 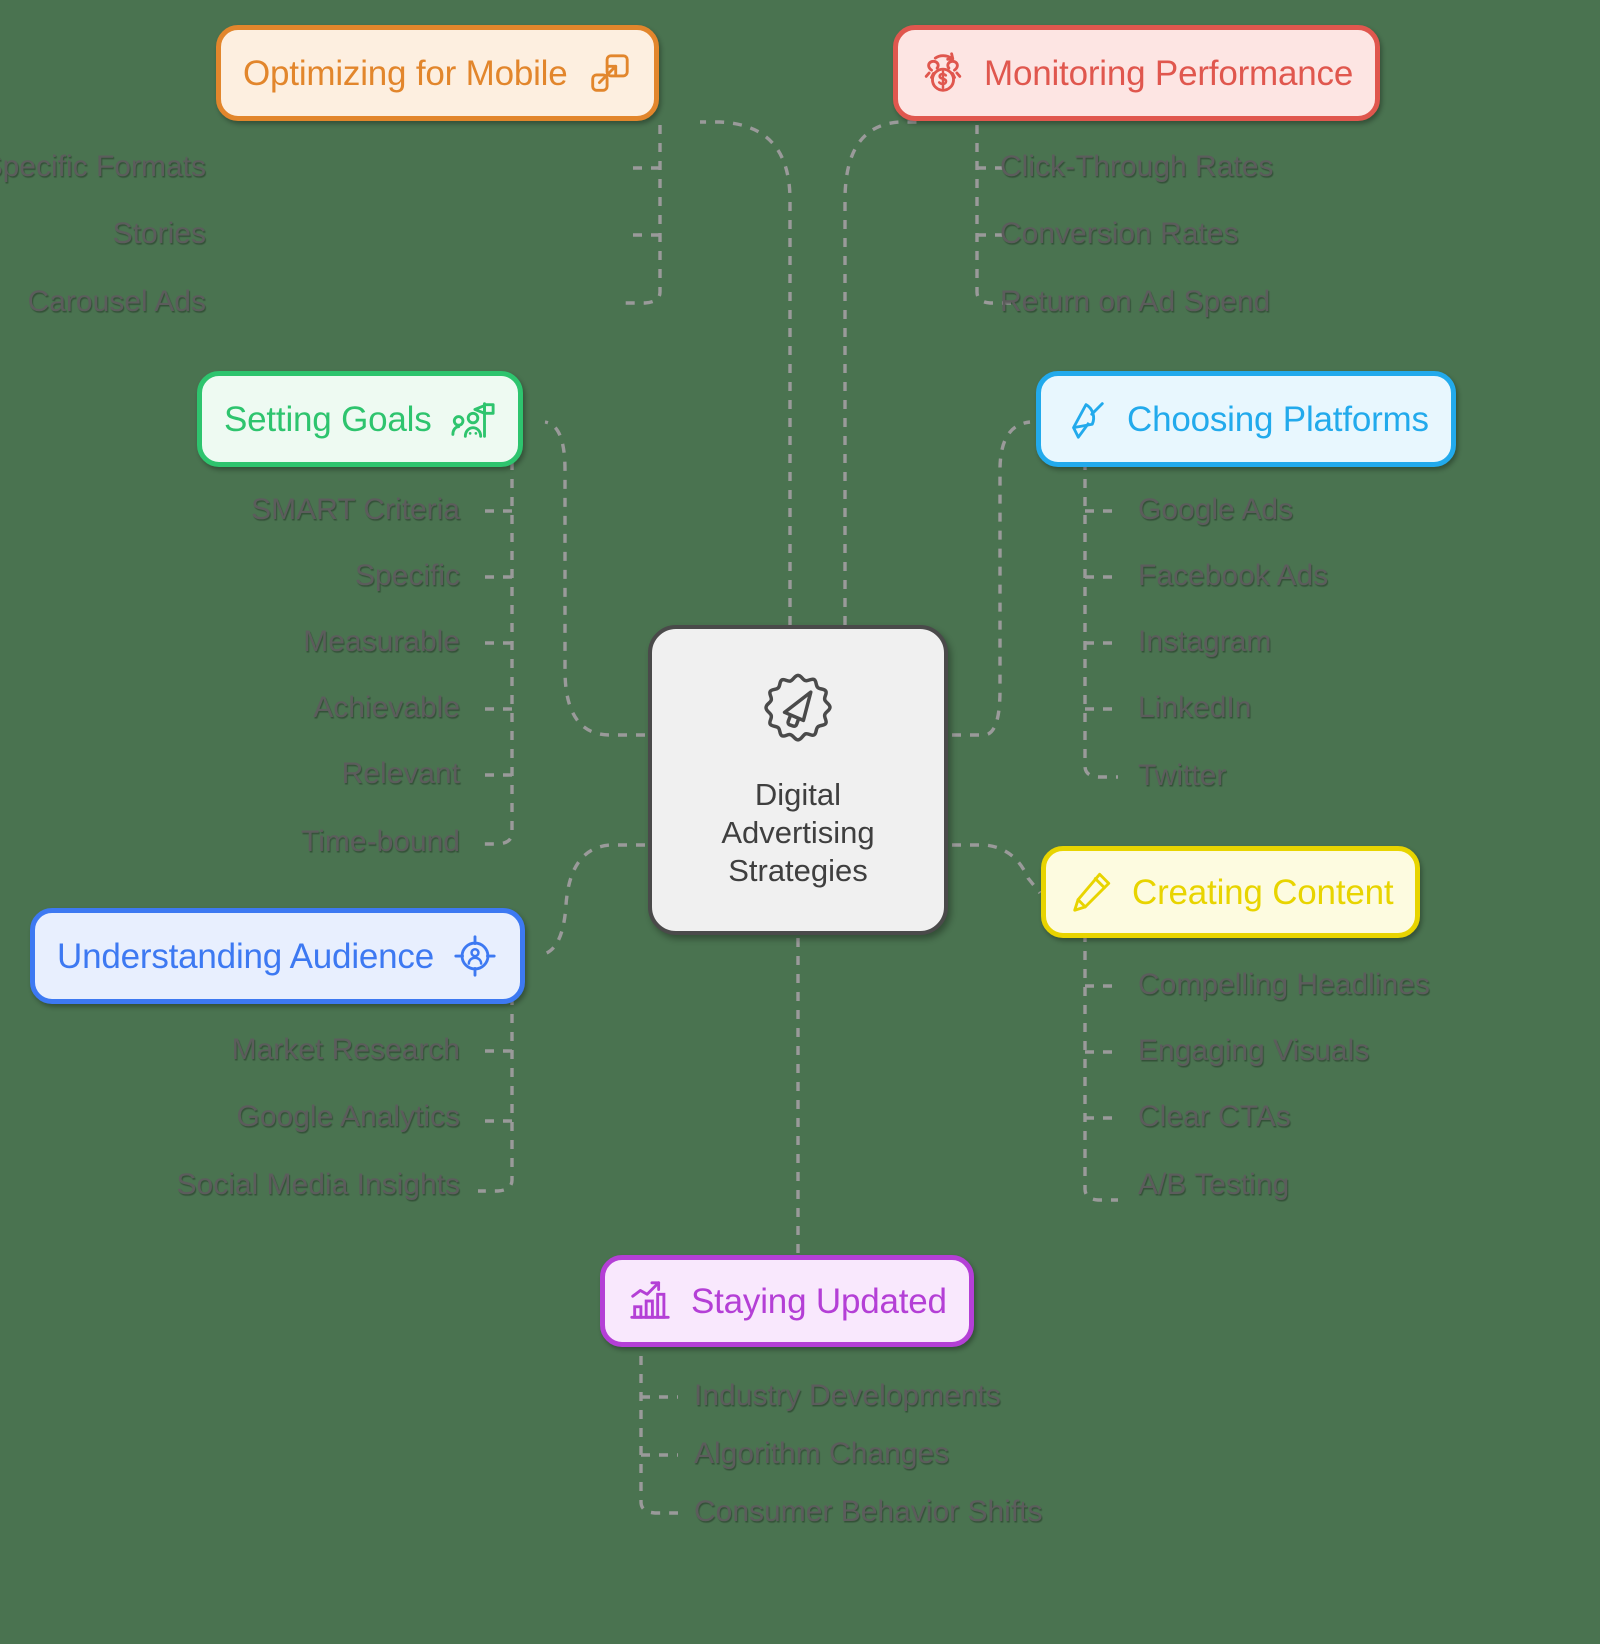 I want to click on branch-monitoring-performance: Monitoring Performance, so click(x=1137, y=73).